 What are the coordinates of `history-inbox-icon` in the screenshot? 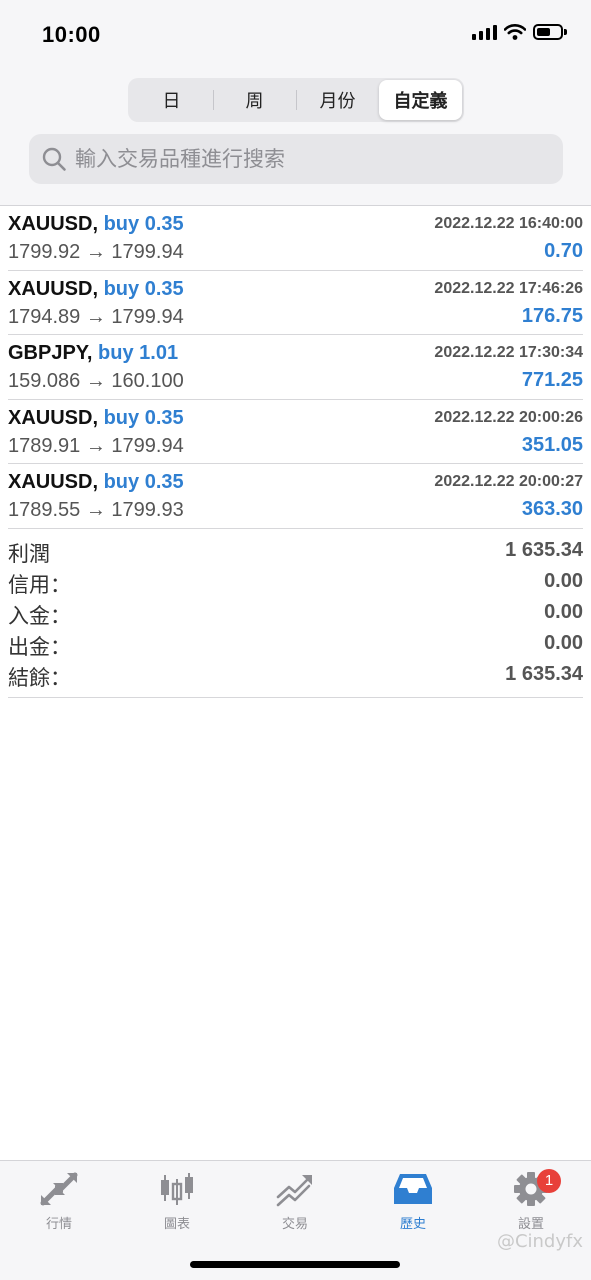 It's located at (413, 1189).